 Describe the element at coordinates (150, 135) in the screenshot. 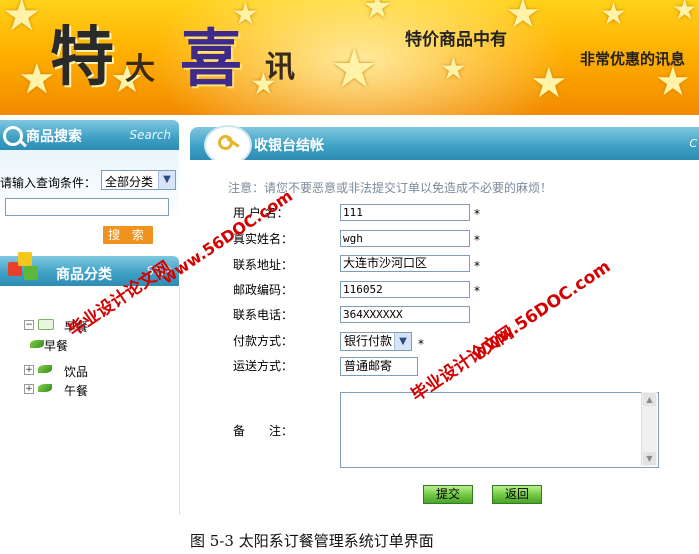

I see `search-panel-subtitle: Search` at that location.